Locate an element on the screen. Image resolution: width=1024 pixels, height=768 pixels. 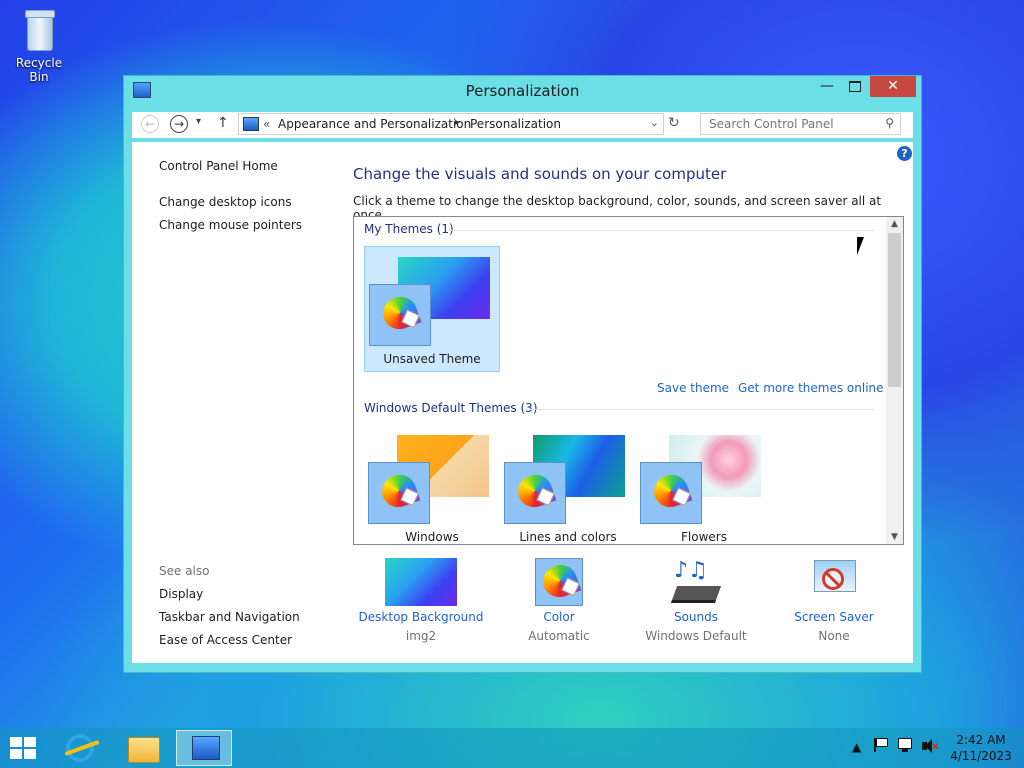
screen-saver-setting: Screen Saver None is located at coordinates (834, 600).